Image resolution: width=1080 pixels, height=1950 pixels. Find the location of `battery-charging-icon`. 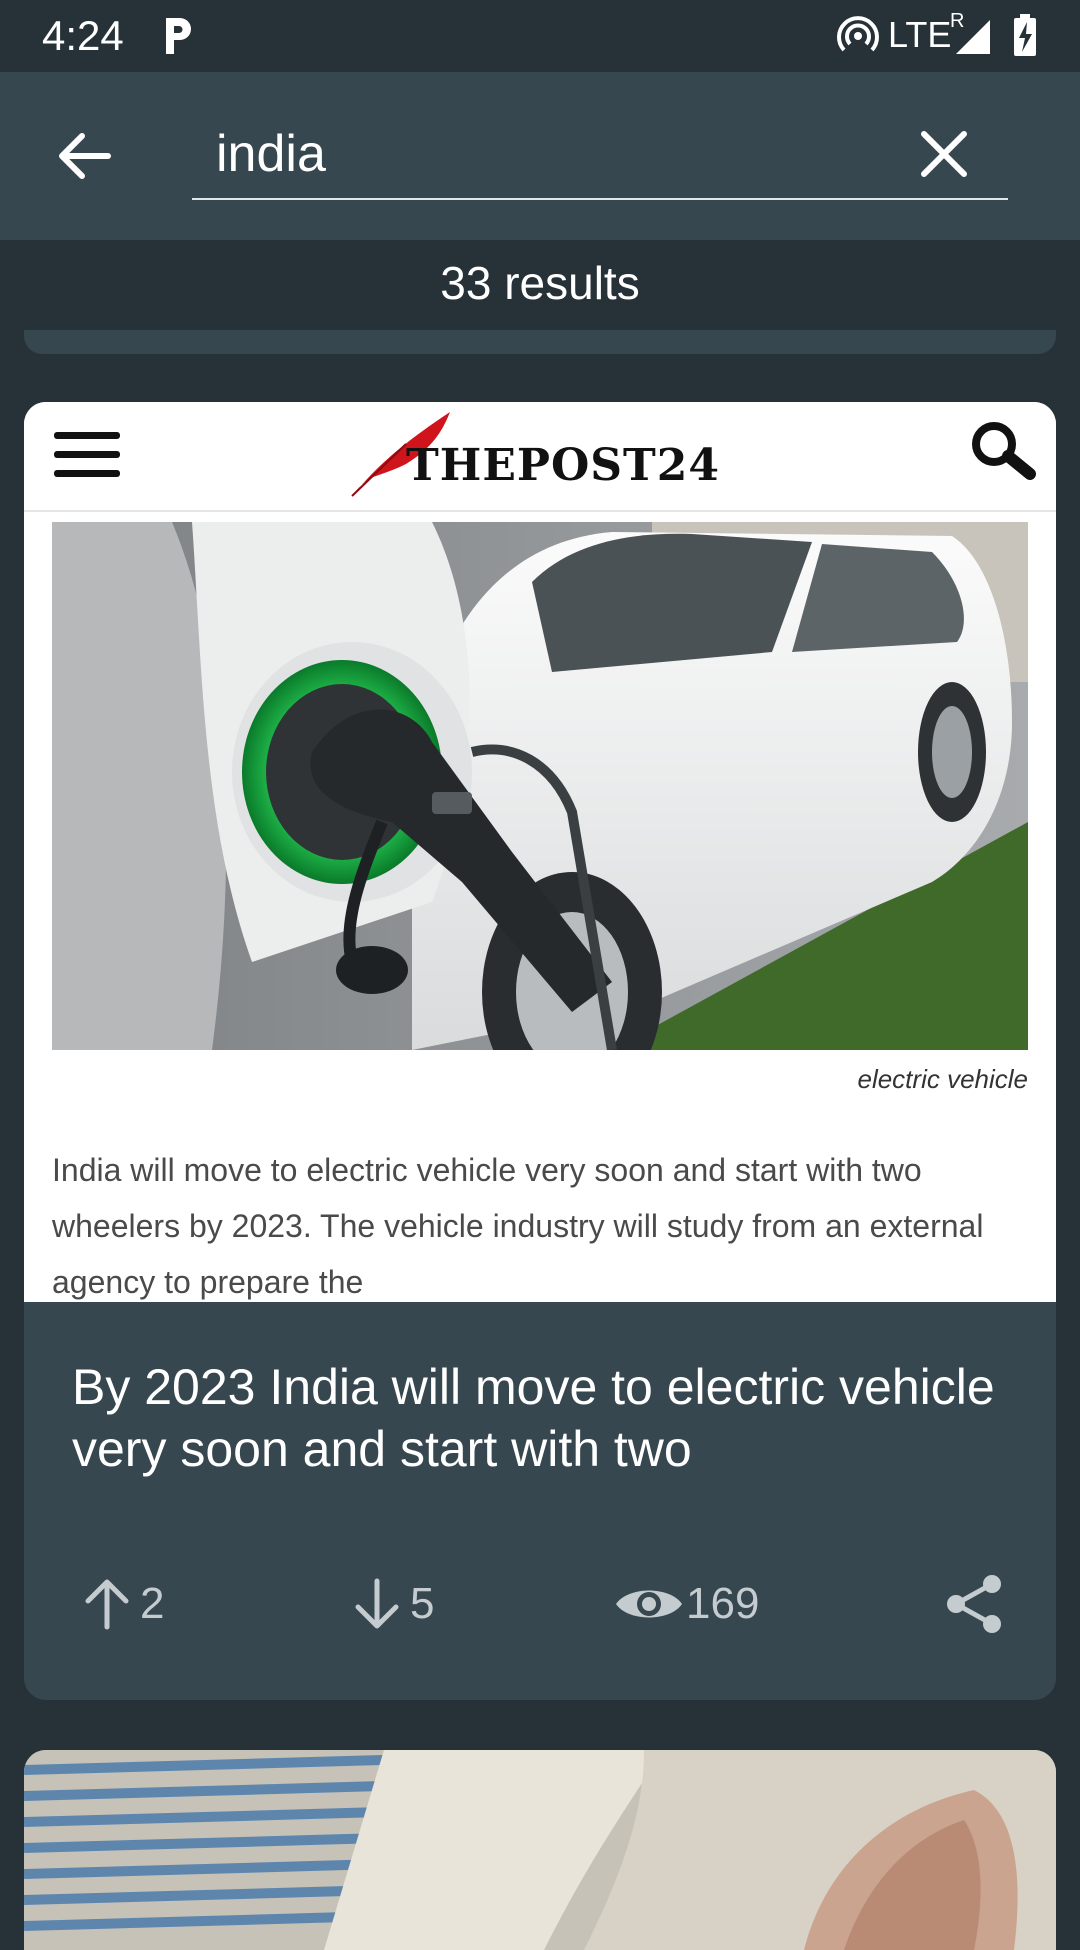

battery-charging-icon is located at coordinates (1025, 35).